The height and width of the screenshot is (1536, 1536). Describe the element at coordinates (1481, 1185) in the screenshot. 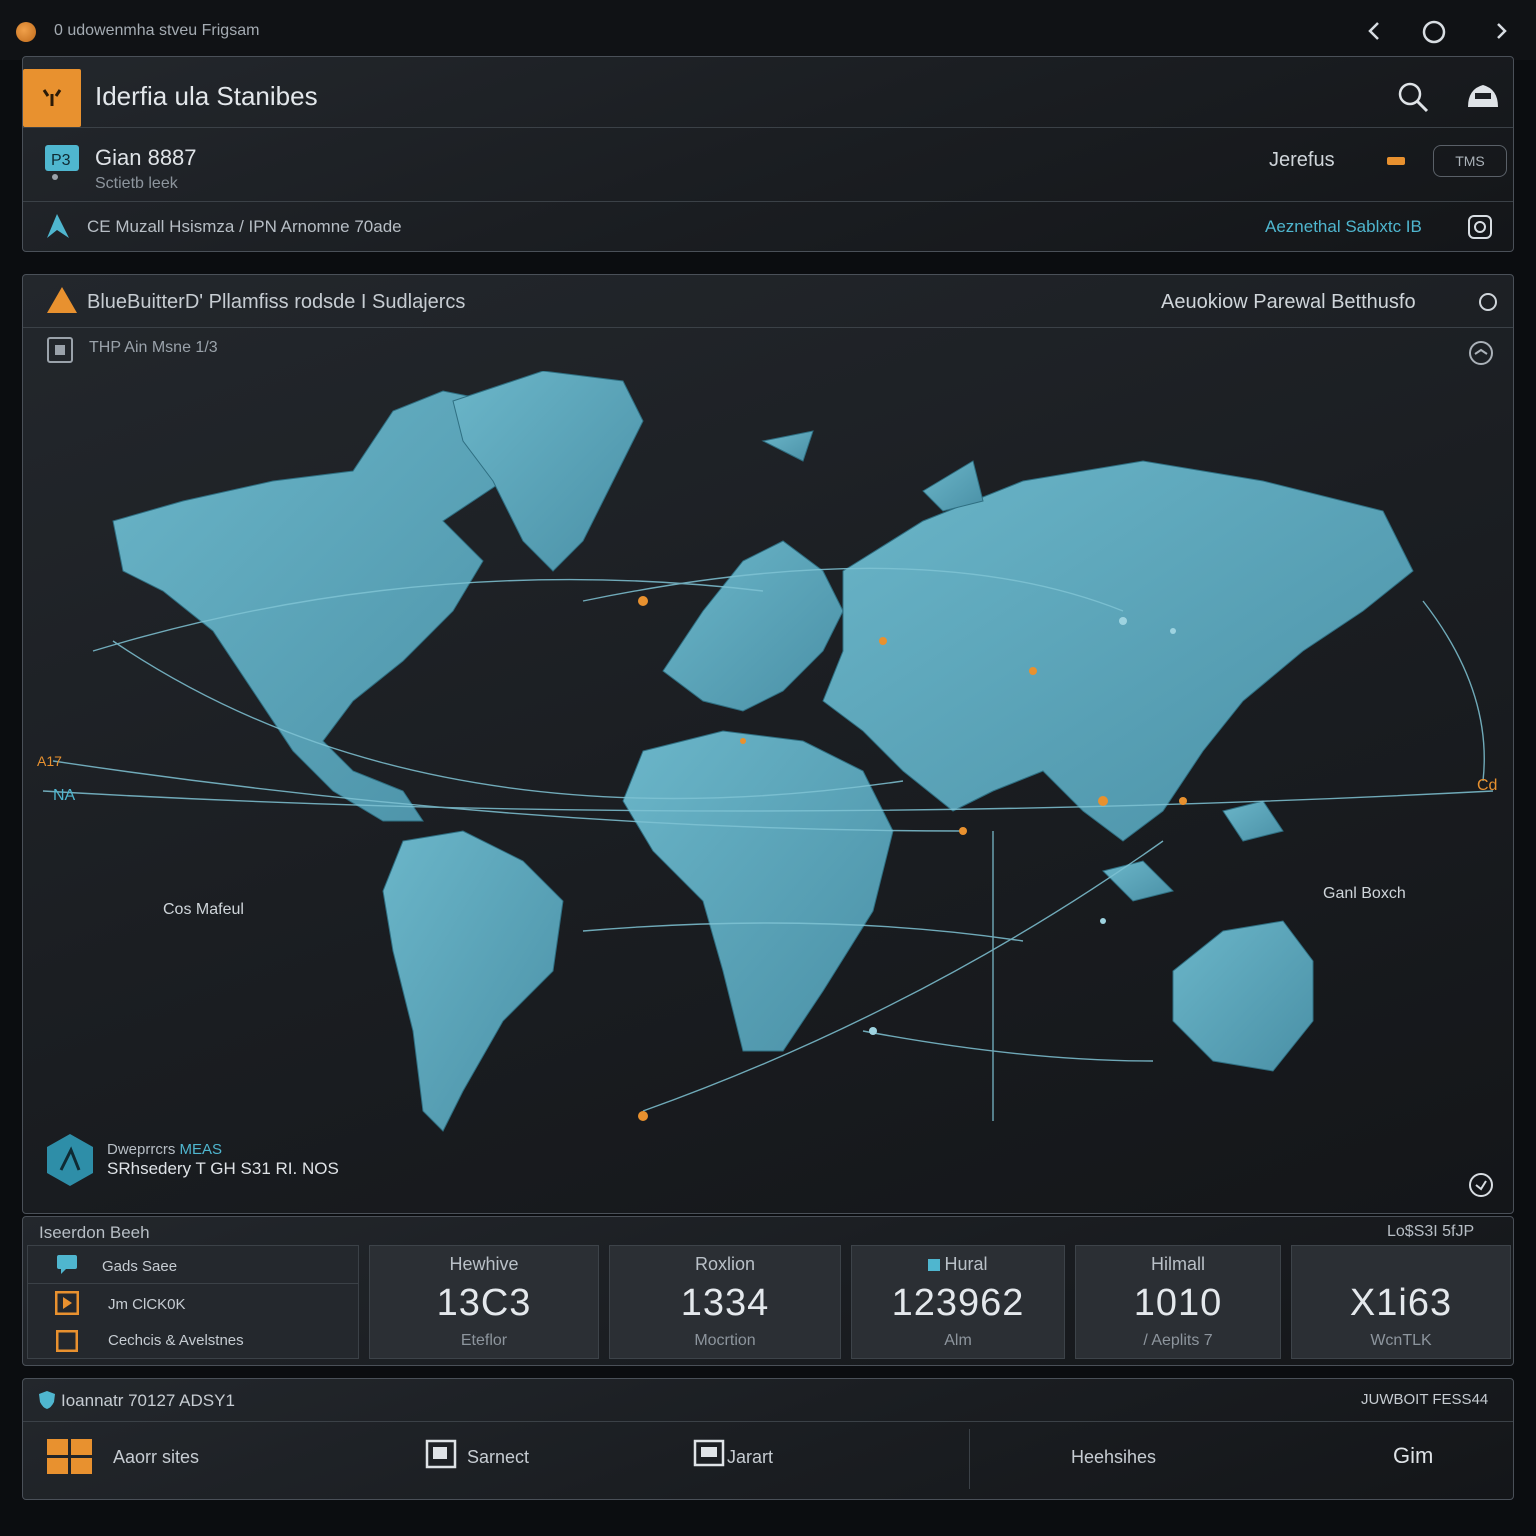

I see `settings-icon` at that location.